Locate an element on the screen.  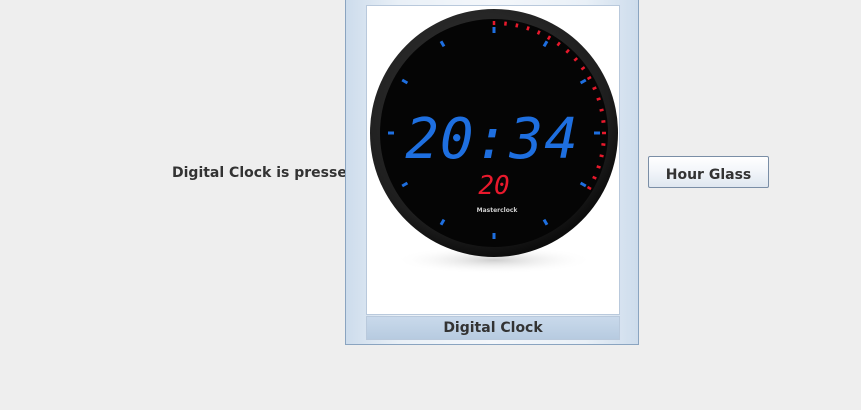
clock-time-digits: 20:34 is located at coordinates (492, 139).